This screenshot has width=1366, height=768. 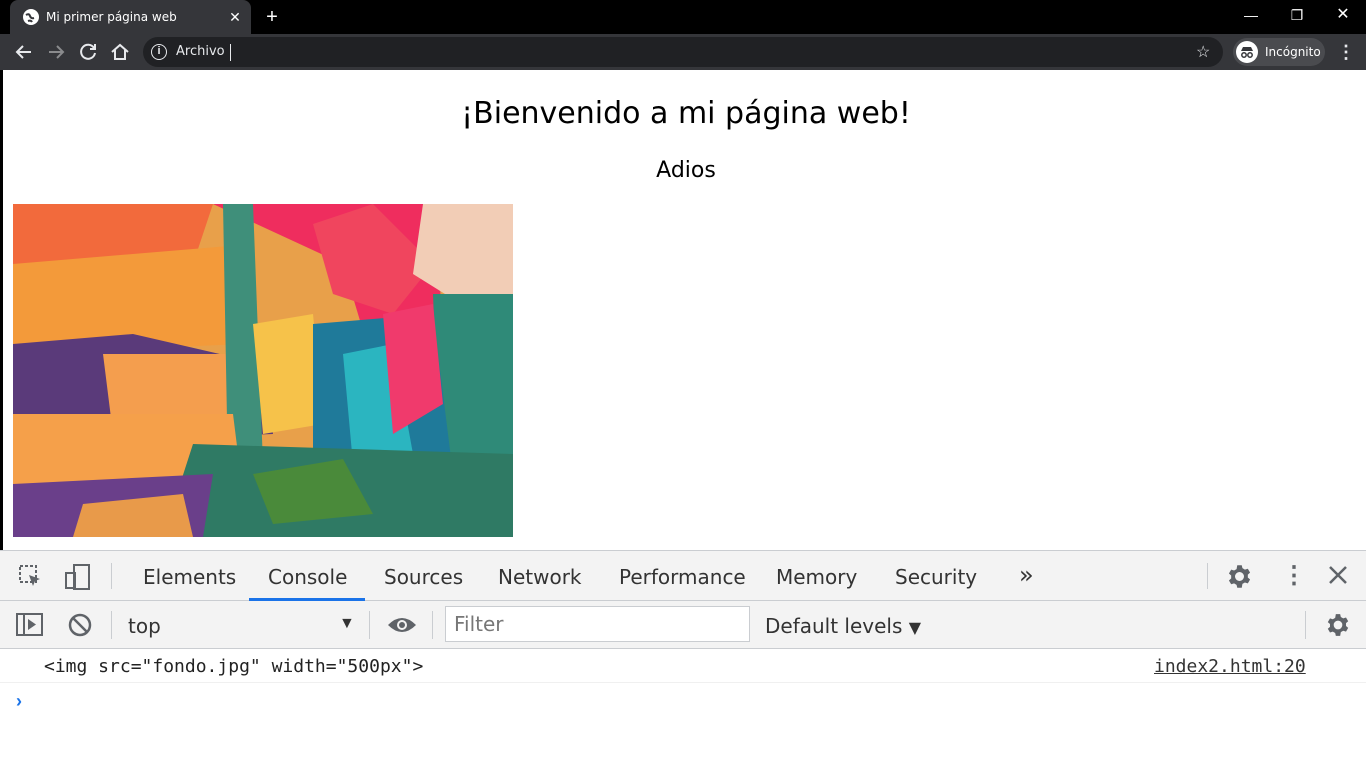 I want to click on browser-tab: Mi primer página web ✕, so click(x=130, y=17).